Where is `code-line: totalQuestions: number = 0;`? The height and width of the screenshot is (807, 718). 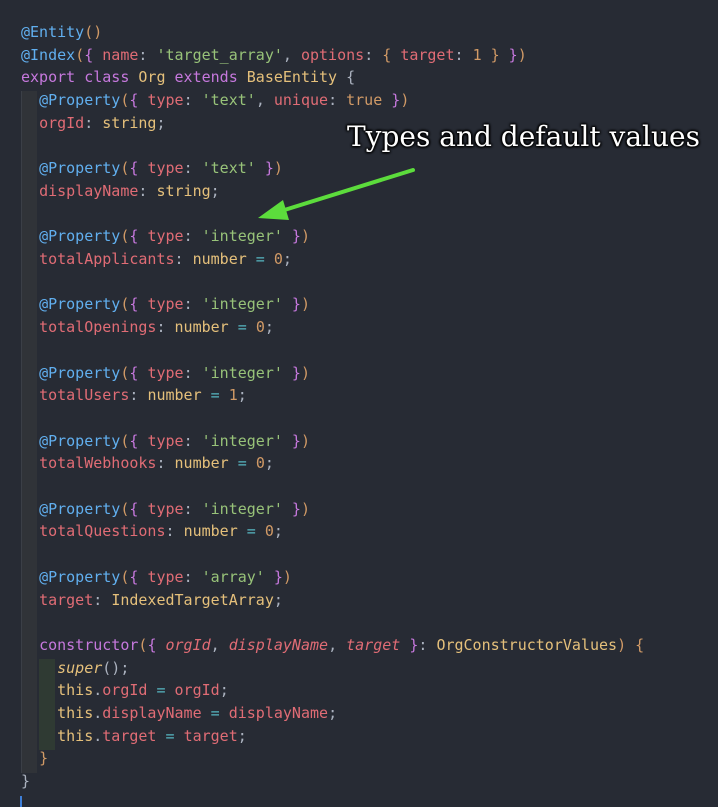 code-line: totalQuestions: number = 0; is located at coordinates (152, 531).